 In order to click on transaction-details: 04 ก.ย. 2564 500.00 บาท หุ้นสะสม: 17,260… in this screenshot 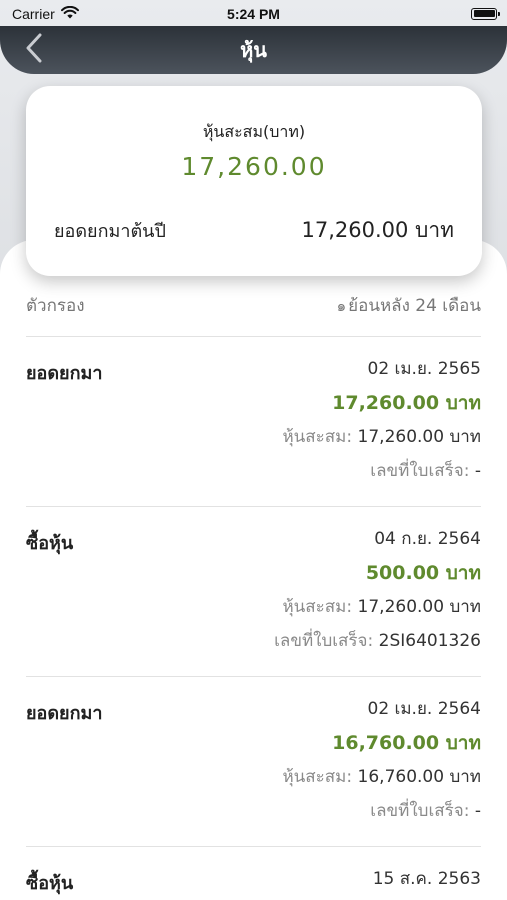, I will do `click(377, 596)`.